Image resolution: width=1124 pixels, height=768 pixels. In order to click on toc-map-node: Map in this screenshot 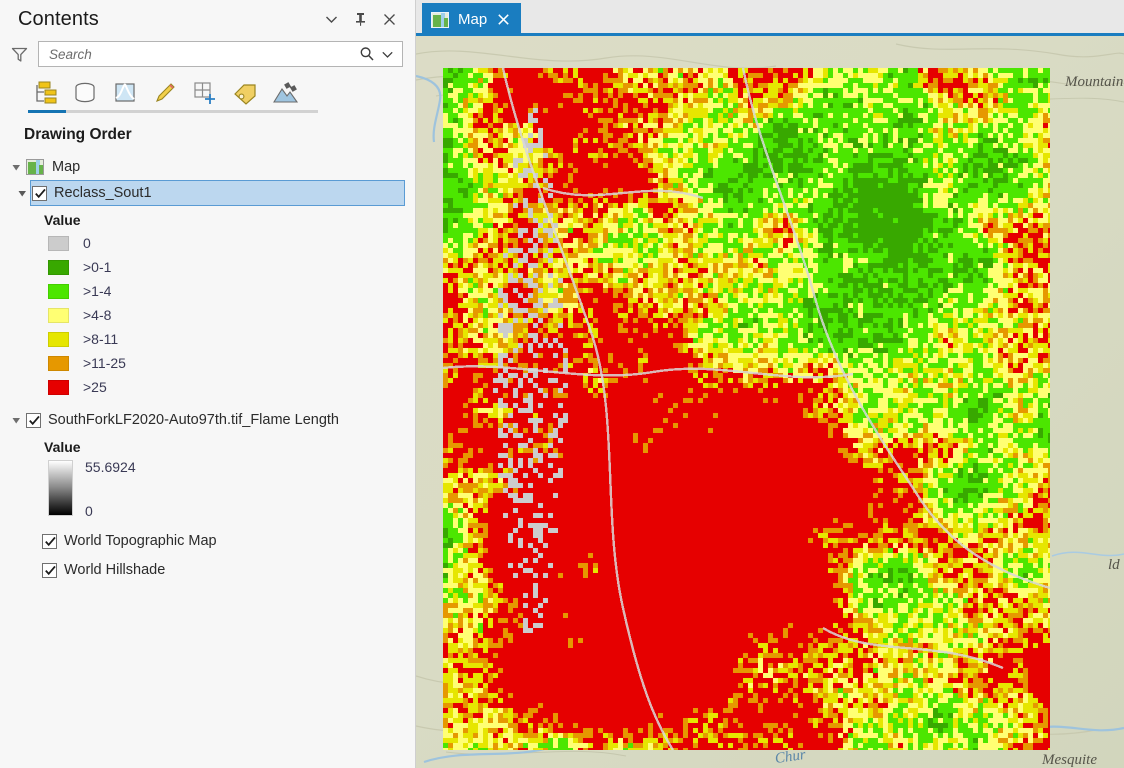, I will do `click(207, 167)`.